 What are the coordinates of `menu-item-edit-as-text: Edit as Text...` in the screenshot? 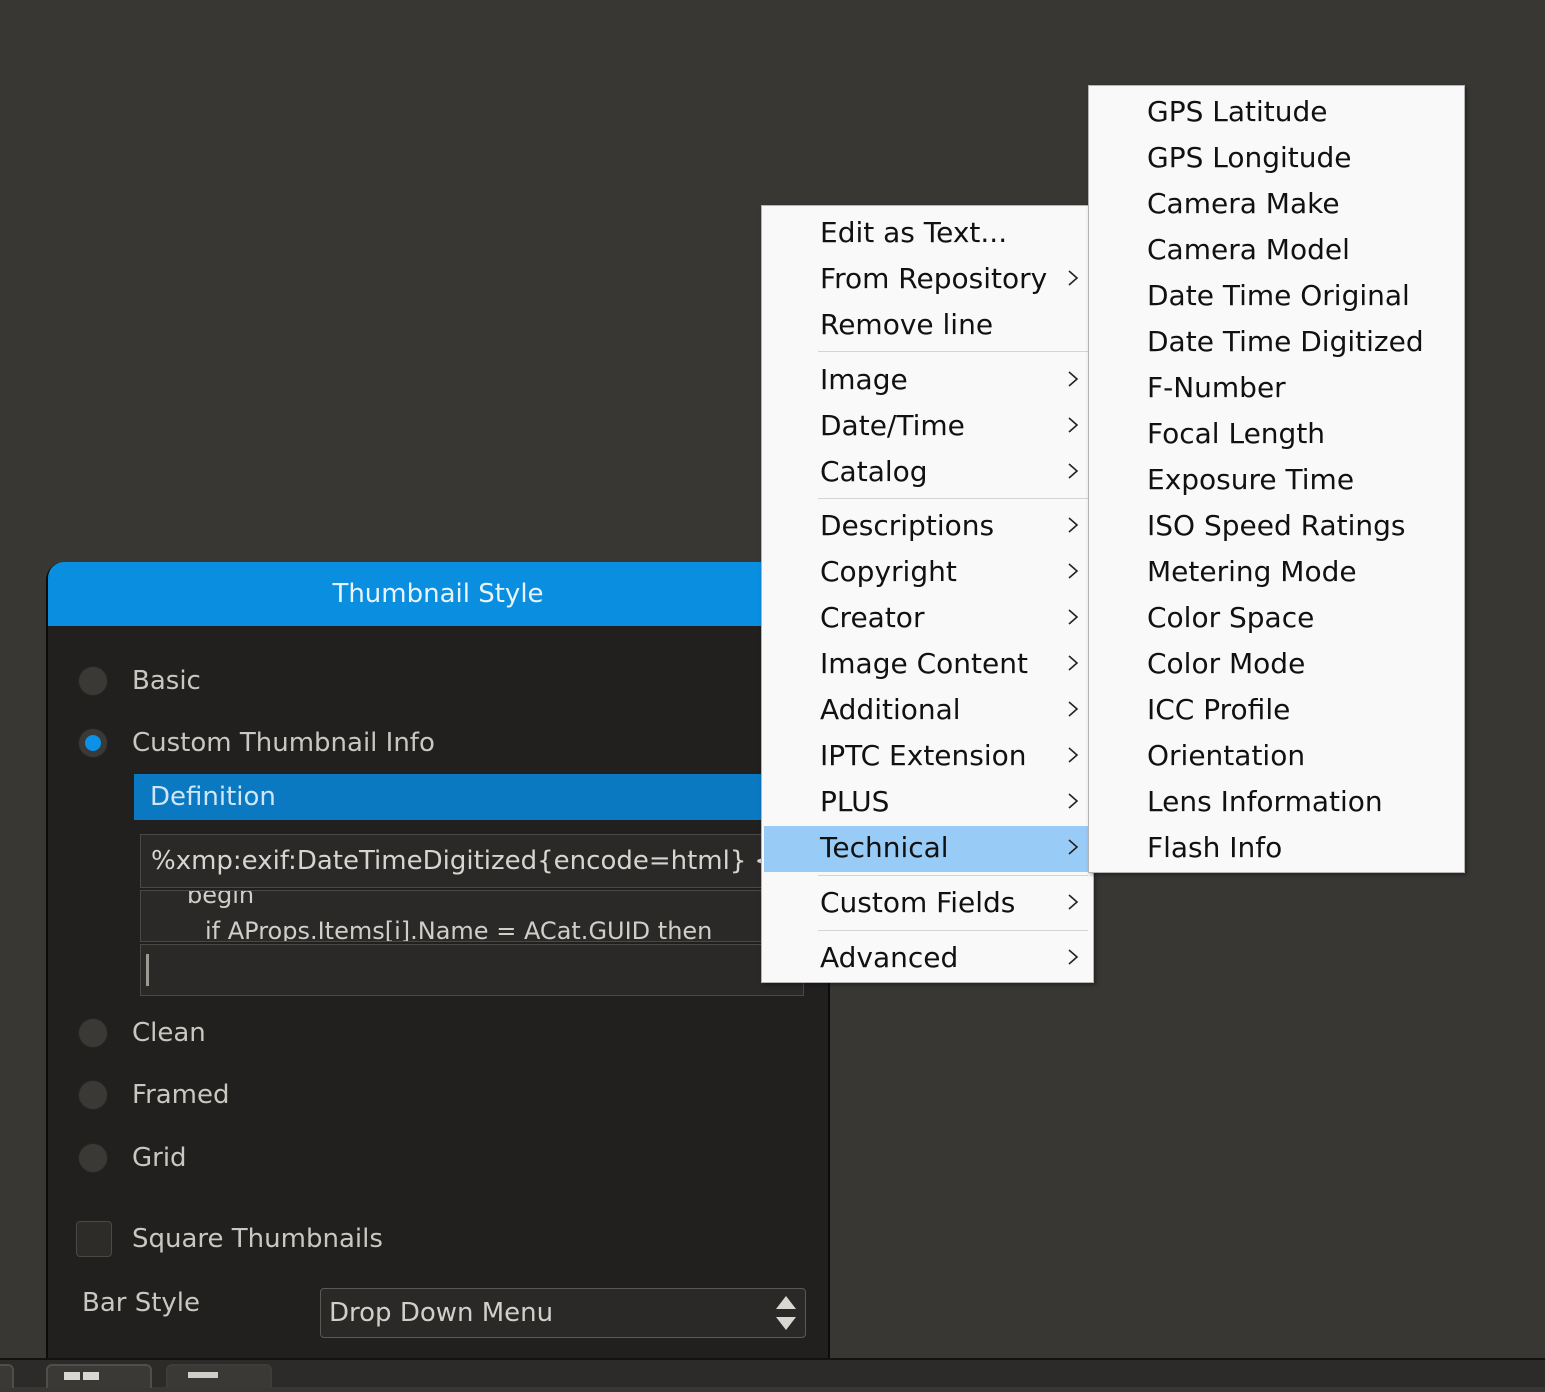 It's located at (926, 234).